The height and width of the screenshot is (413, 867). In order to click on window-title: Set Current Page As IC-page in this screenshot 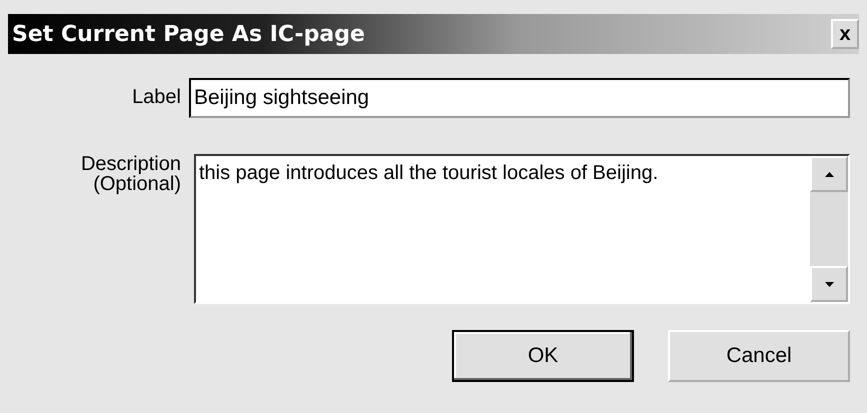, I will do `click(188, 34)`.